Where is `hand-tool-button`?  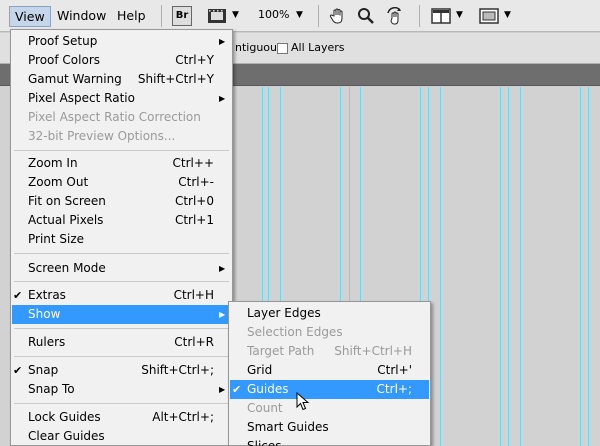
hand-tool-button is located at coordinates (338, 16).